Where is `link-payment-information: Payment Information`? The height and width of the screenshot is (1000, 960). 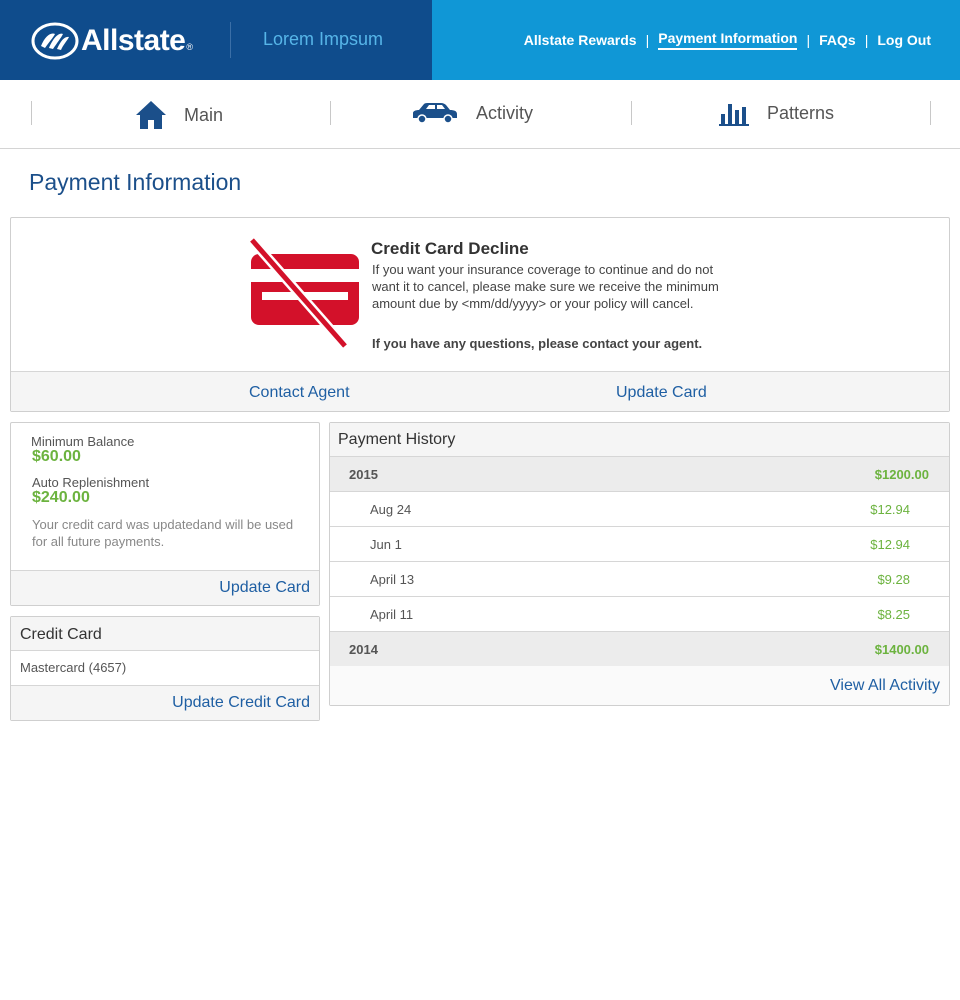
link-payment-information: Payment Information is located at coordinates (728, 40).